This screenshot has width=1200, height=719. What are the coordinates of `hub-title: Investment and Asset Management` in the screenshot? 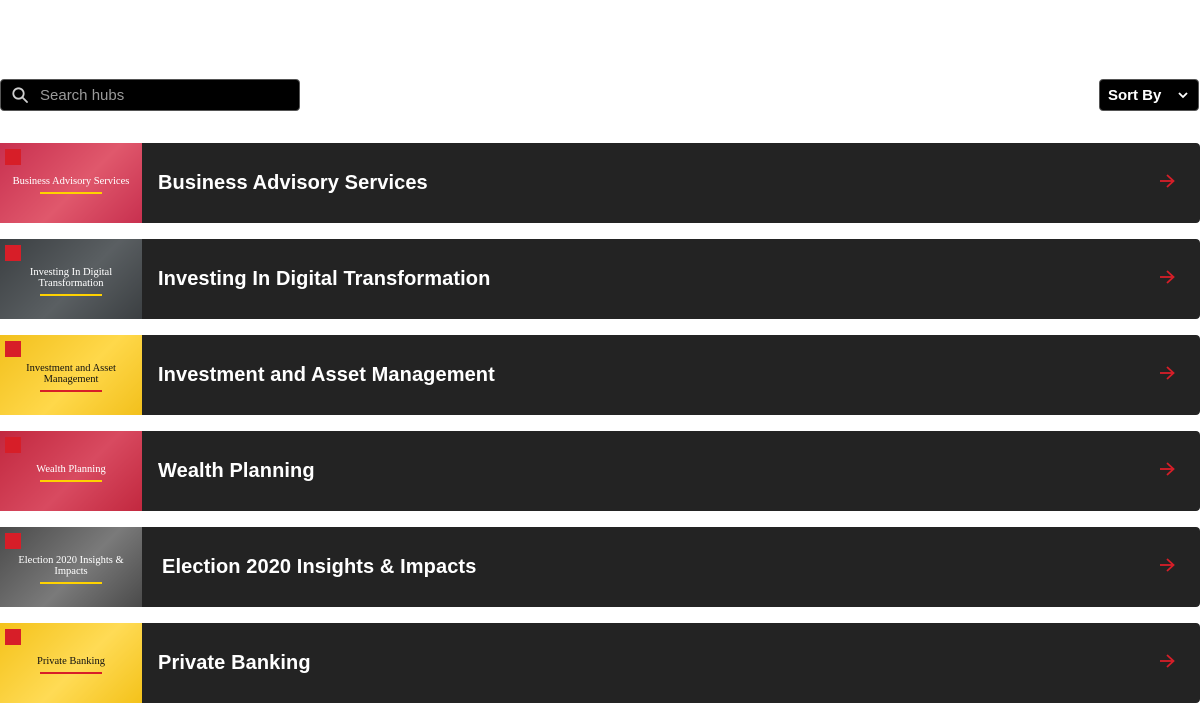 It's located at (326, 375).